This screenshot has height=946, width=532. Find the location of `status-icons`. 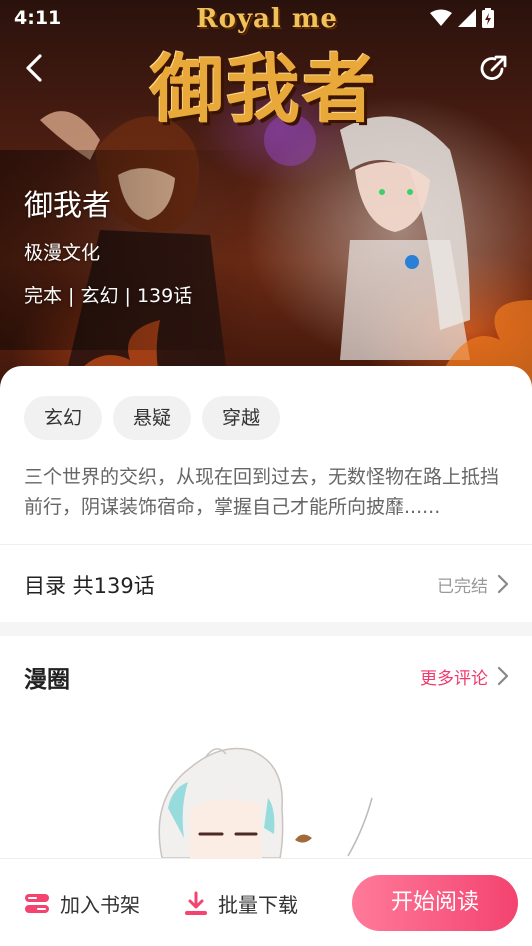

status-icons is located at coordinates (462, 18).